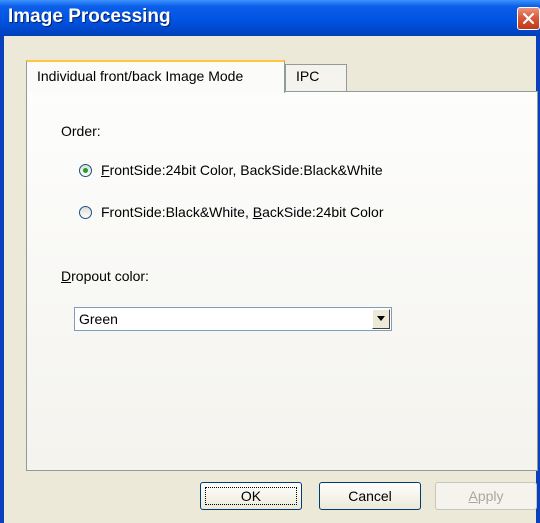  What do you see at coordinates (233, 319) in the screenshot?
I see `dropout-color-select: Green` at bounding box center [233, 319].